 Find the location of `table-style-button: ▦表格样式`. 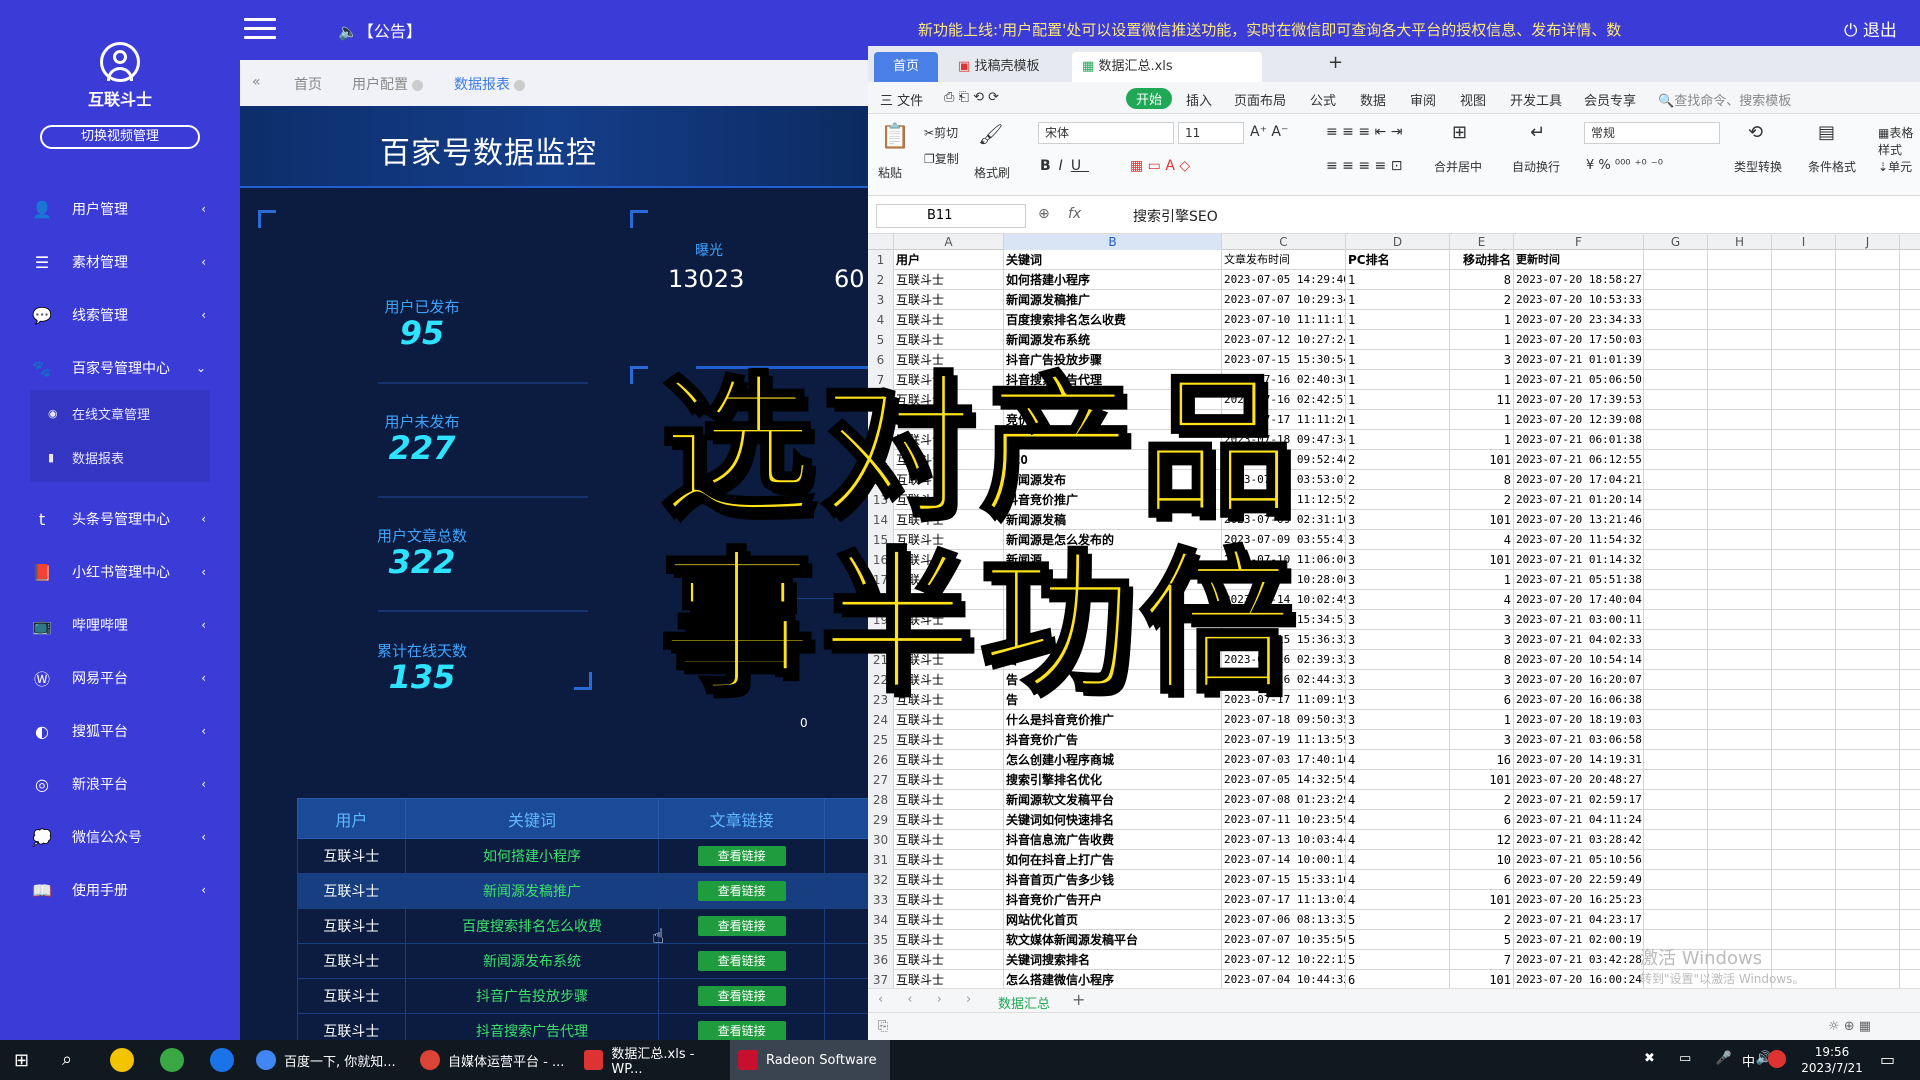

table-style-button: ▦表格样式 is located at coordinates (1899, 141).